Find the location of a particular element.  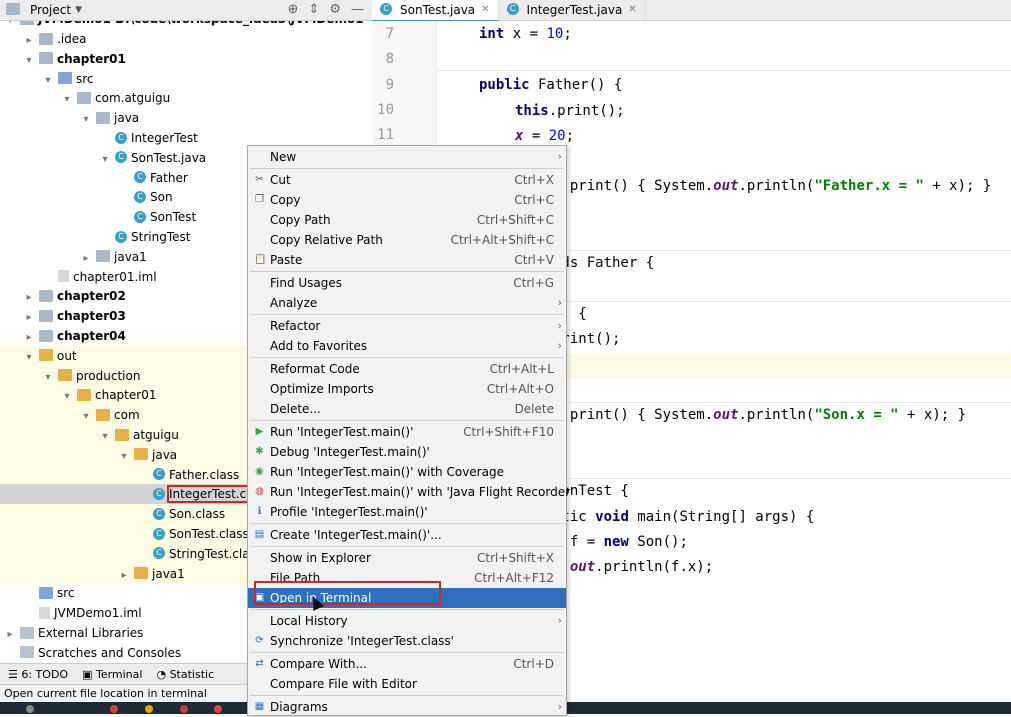

tree-row-label: IntegerTest is located at coordinates (164, 138).